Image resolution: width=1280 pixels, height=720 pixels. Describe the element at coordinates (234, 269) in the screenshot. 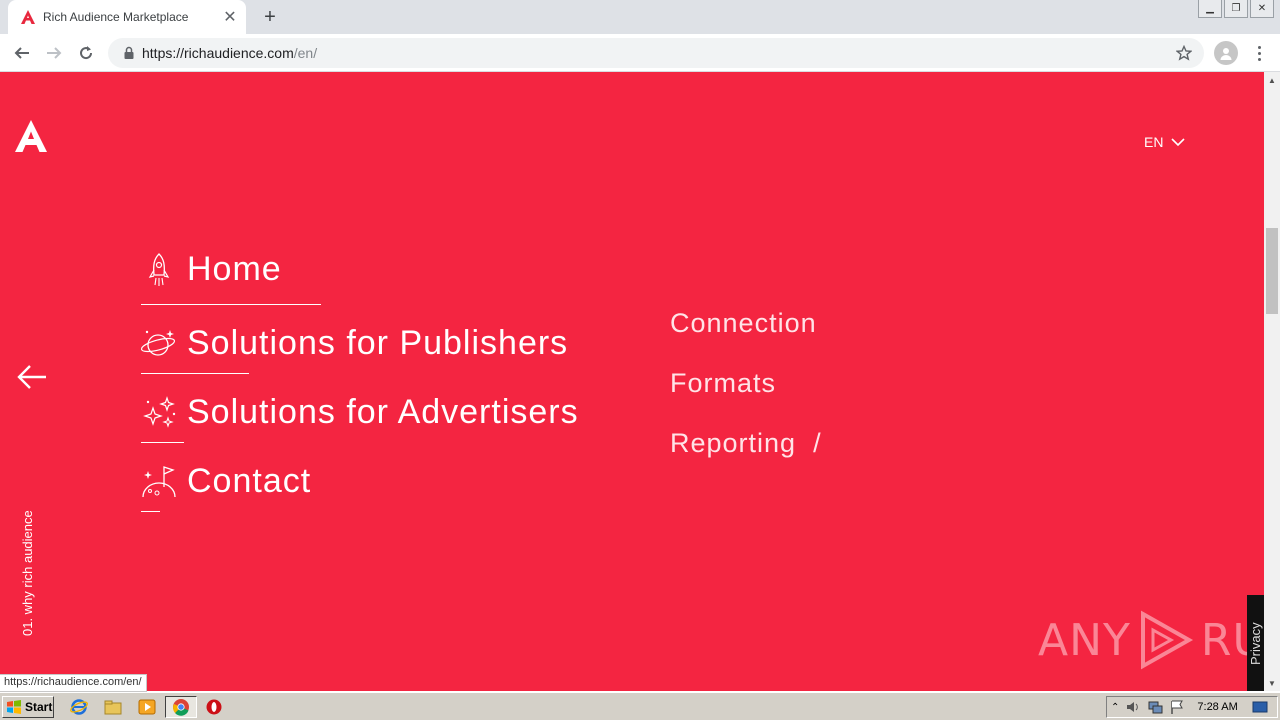

I see `menu-item-label: Home` at that location.